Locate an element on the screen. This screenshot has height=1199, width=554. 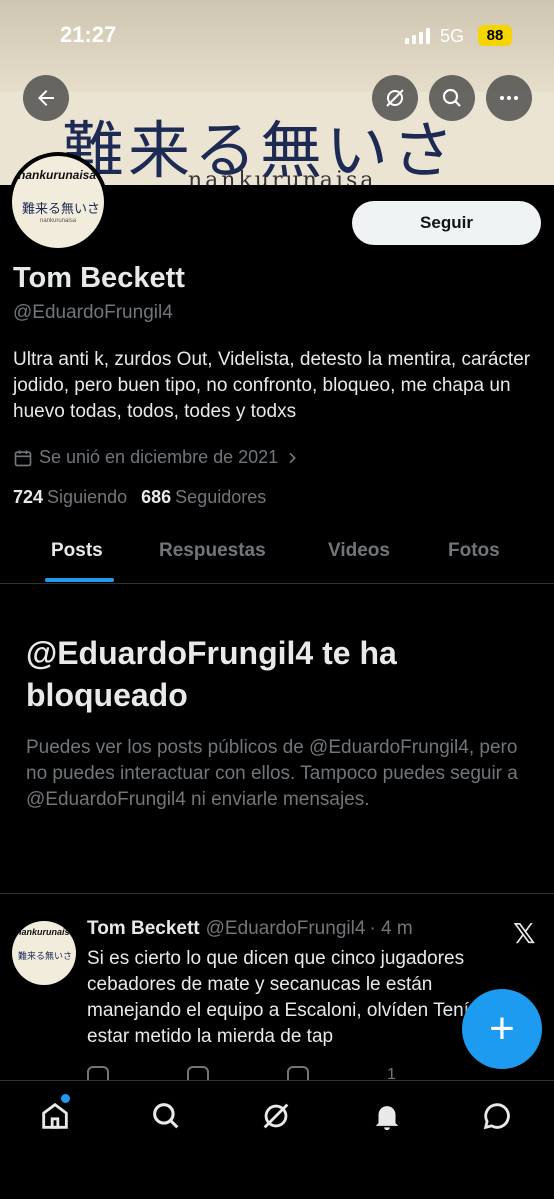
divider is located at coordinates (277, 893).